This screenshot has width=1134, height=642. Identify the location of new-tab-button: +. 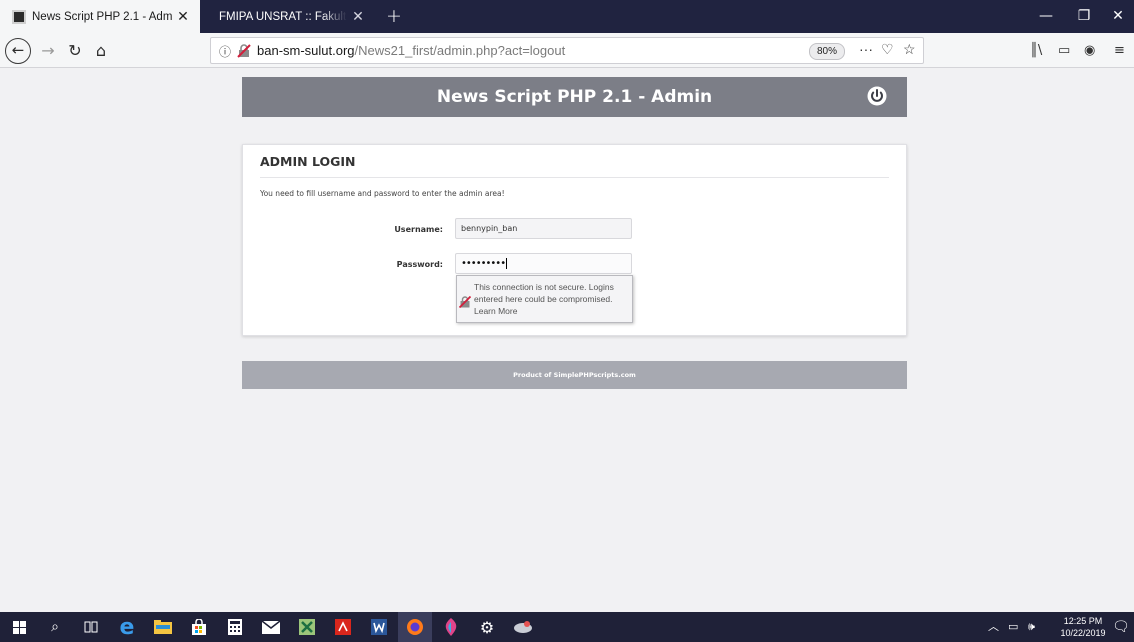
(394, 16).